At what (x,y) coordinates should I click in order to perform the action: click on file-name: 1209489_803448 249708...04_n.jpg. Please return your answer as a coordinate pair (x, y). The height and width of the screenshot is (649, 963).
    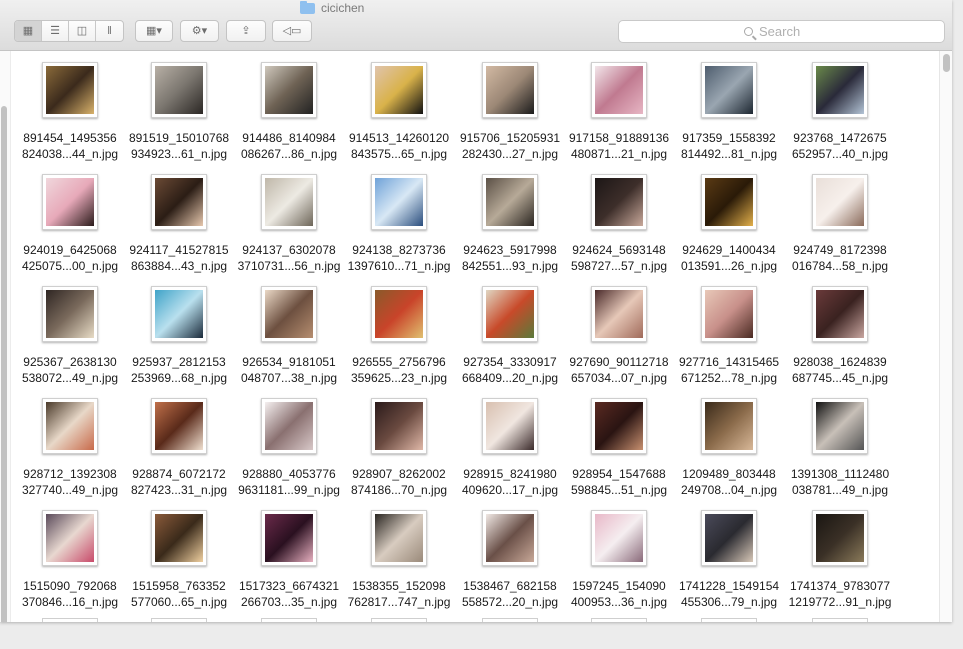
    Looking at the image, I should click on (729, 482).